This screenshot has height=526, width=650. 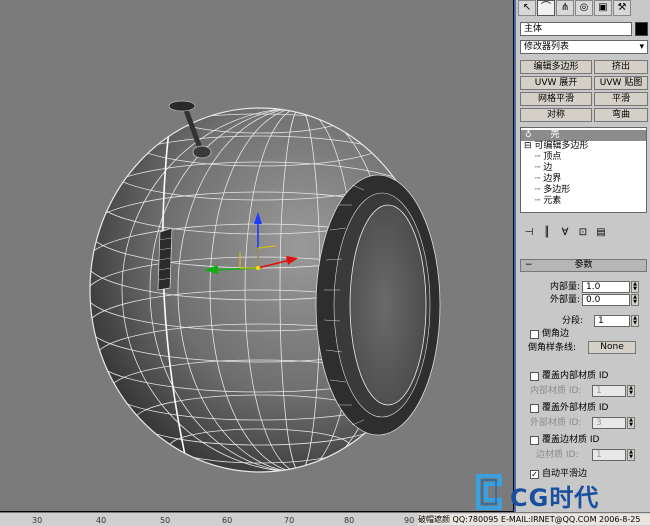 What do you see at coordinates (227, 520) in the screenshot?
I see `ruler-tick: 60` at bounding box center [227, 520].